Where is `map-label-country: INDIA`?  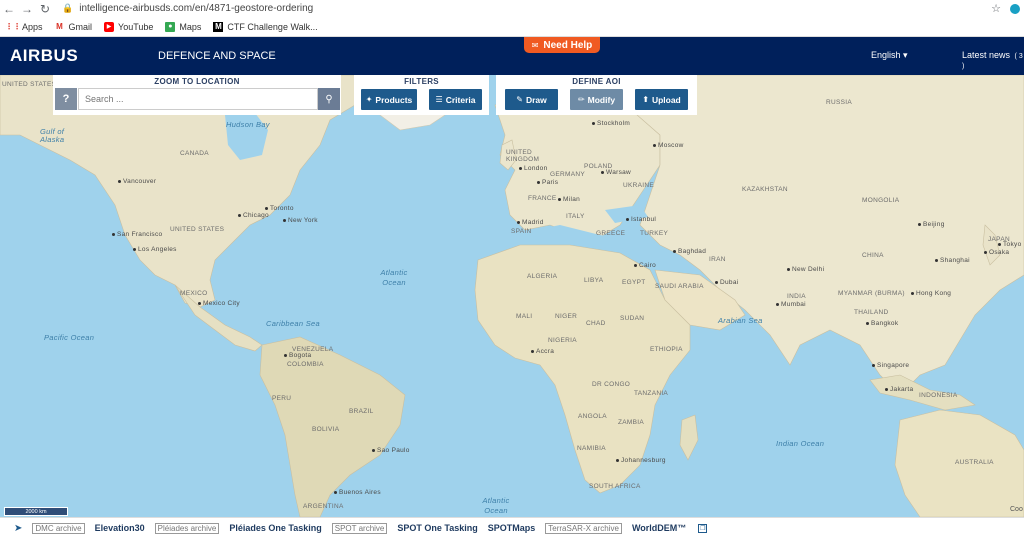
map-label-country: INDIA is located at coordinates (796, 296).